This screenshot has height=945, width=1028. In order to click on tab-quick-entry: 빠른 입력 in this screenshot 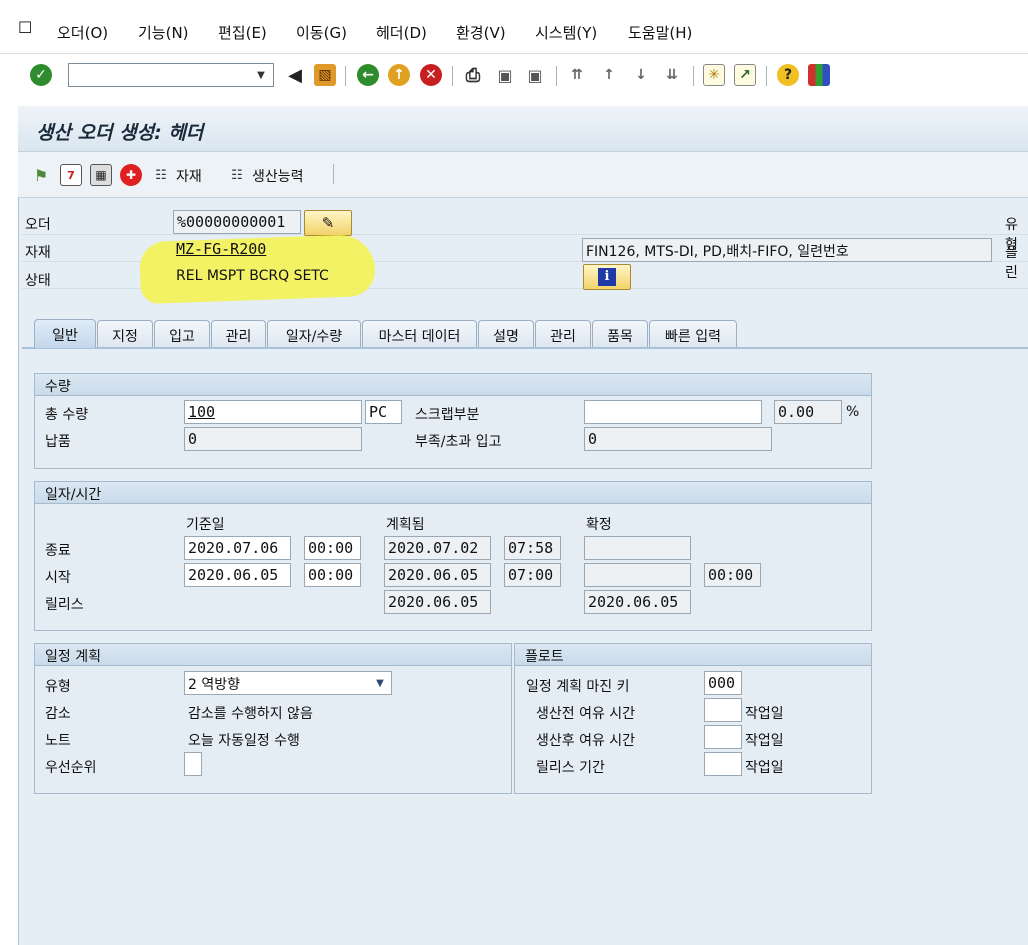, I will do `click(693, 333)`.